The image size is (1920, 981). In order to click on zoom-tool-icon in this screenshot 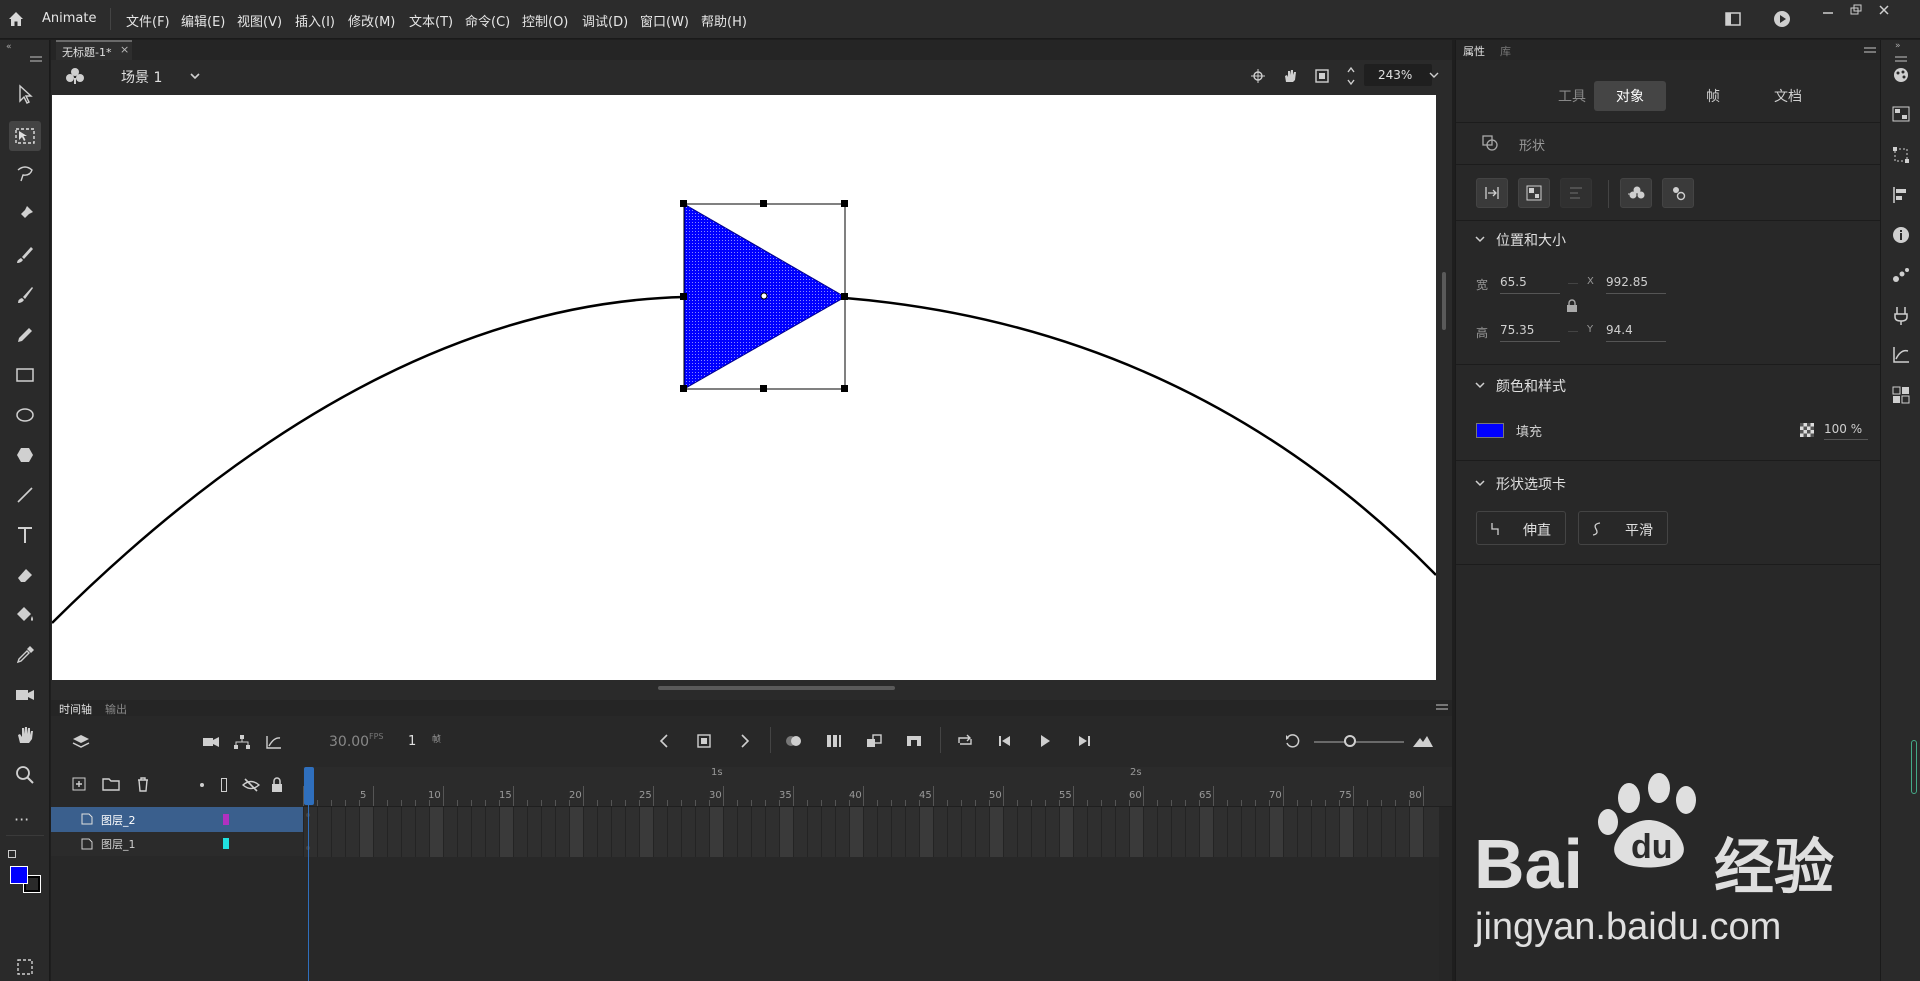, I will do `click(25, 775)`.